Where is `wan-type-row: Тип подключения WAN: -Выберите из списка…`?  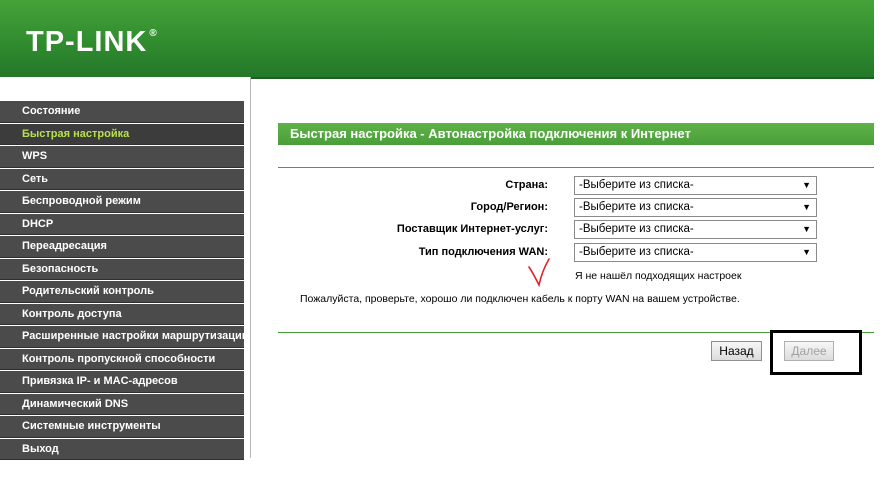 wan-type-row: Тип подключения WAN: -Выберите из списка… is located at coordinates (576, 253).